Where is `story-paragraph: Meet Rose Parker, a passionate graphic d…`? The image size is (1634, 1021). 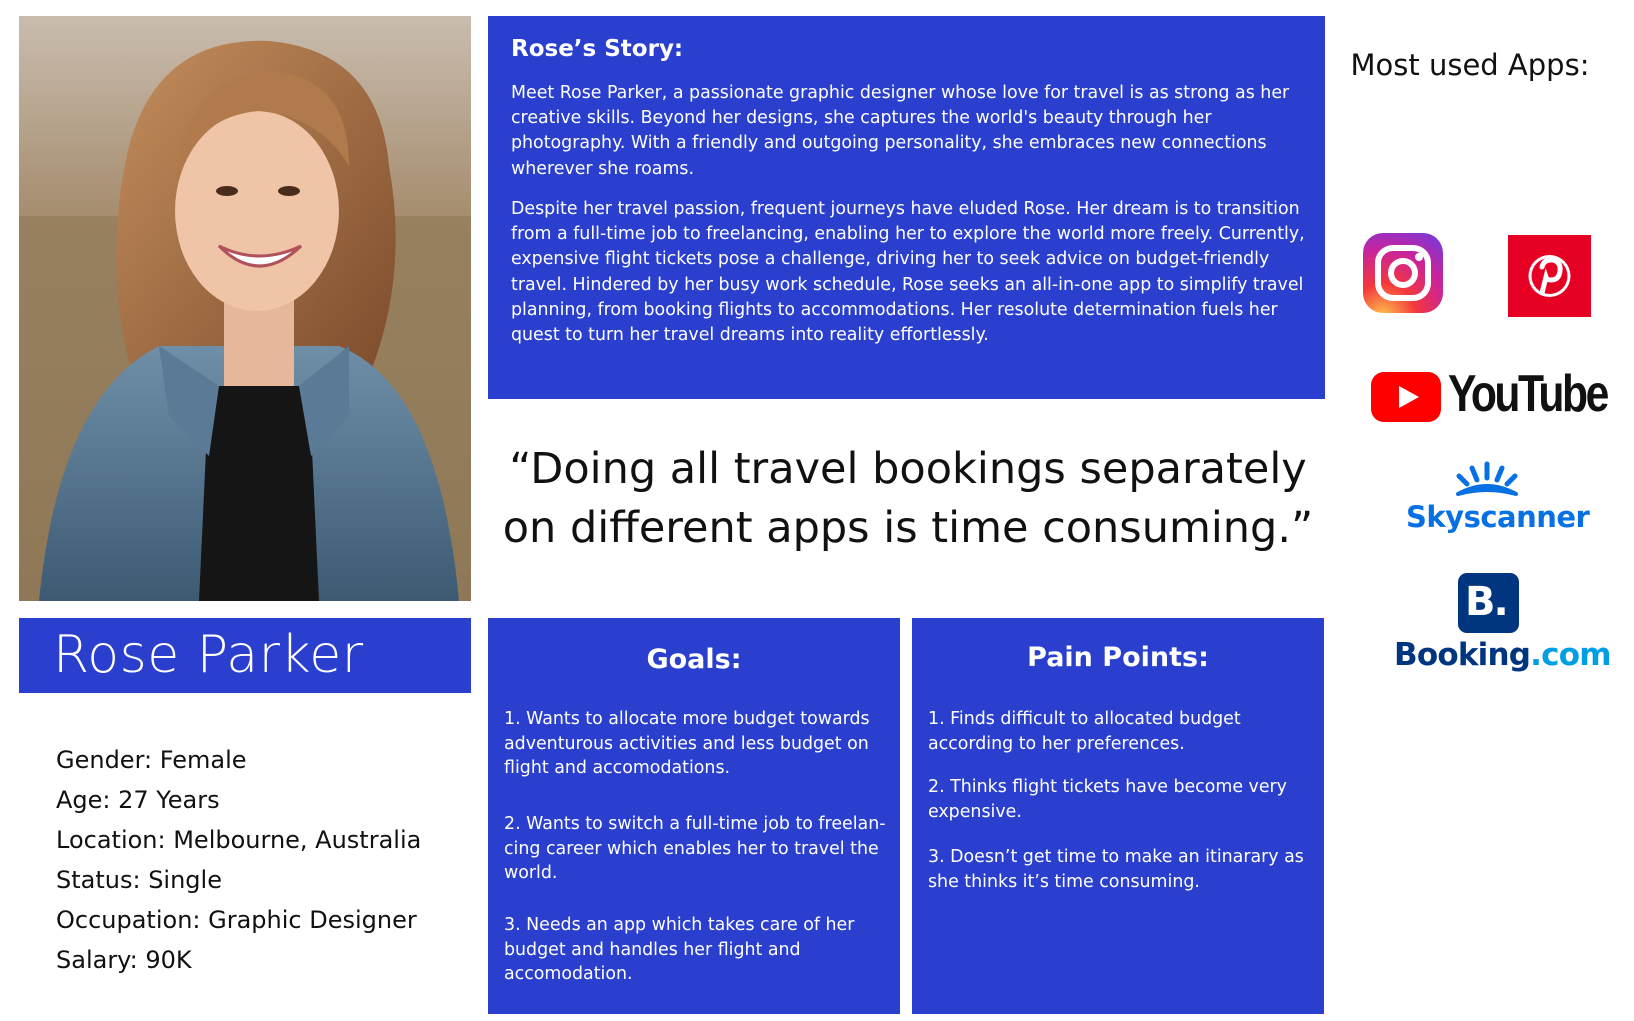 story-paragraph: Meet Rose Parker, a passionate graphic d… is located at coordinates (900, 131).